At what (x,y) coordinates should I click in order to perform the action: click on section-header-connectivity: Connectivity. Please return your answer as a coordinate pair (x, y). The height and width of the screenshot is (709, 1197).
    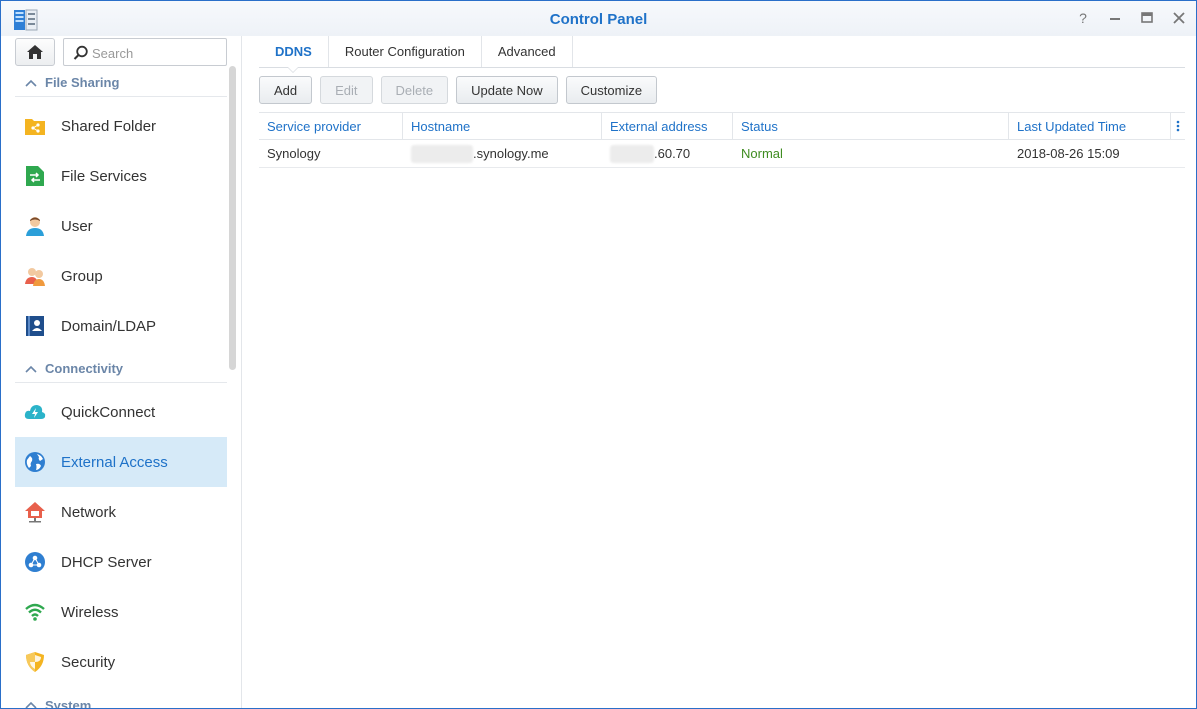
    Looking at the image, I should click on (121, 369).